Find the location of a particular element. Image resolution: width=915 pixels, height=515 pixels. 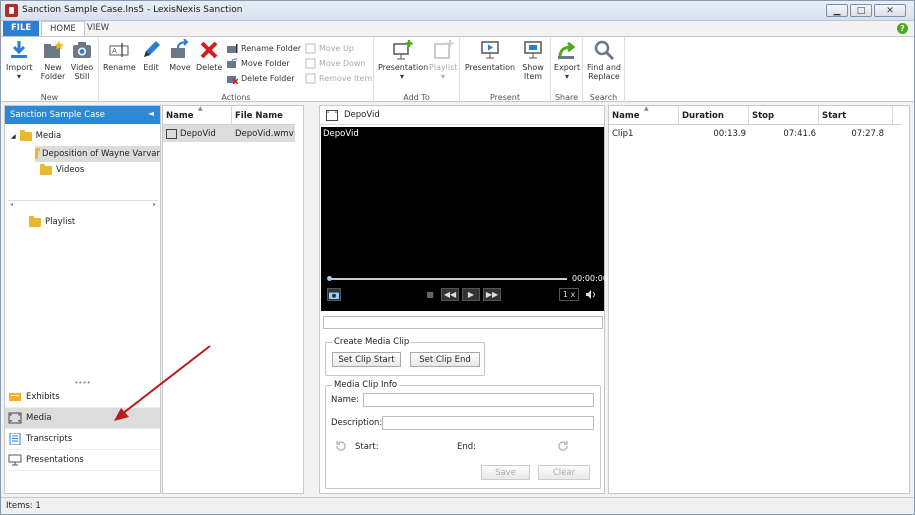

file-list-scrollbar is located at coordinates (299, 299).